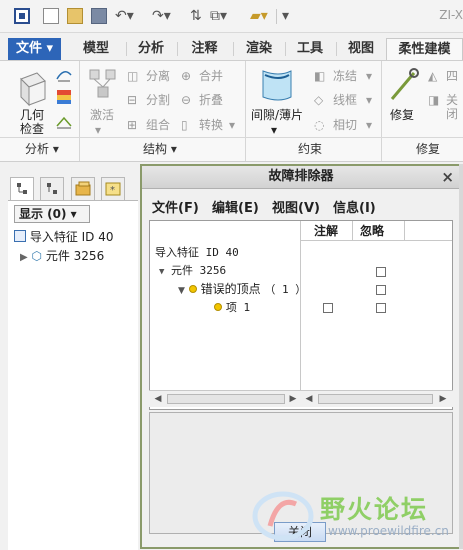 This screenshot has width=463, height=550. What do you see at coordinates (345, 125) in the screenshot?
I see `tangent-label: 相切` at bounding box center [345, 125].